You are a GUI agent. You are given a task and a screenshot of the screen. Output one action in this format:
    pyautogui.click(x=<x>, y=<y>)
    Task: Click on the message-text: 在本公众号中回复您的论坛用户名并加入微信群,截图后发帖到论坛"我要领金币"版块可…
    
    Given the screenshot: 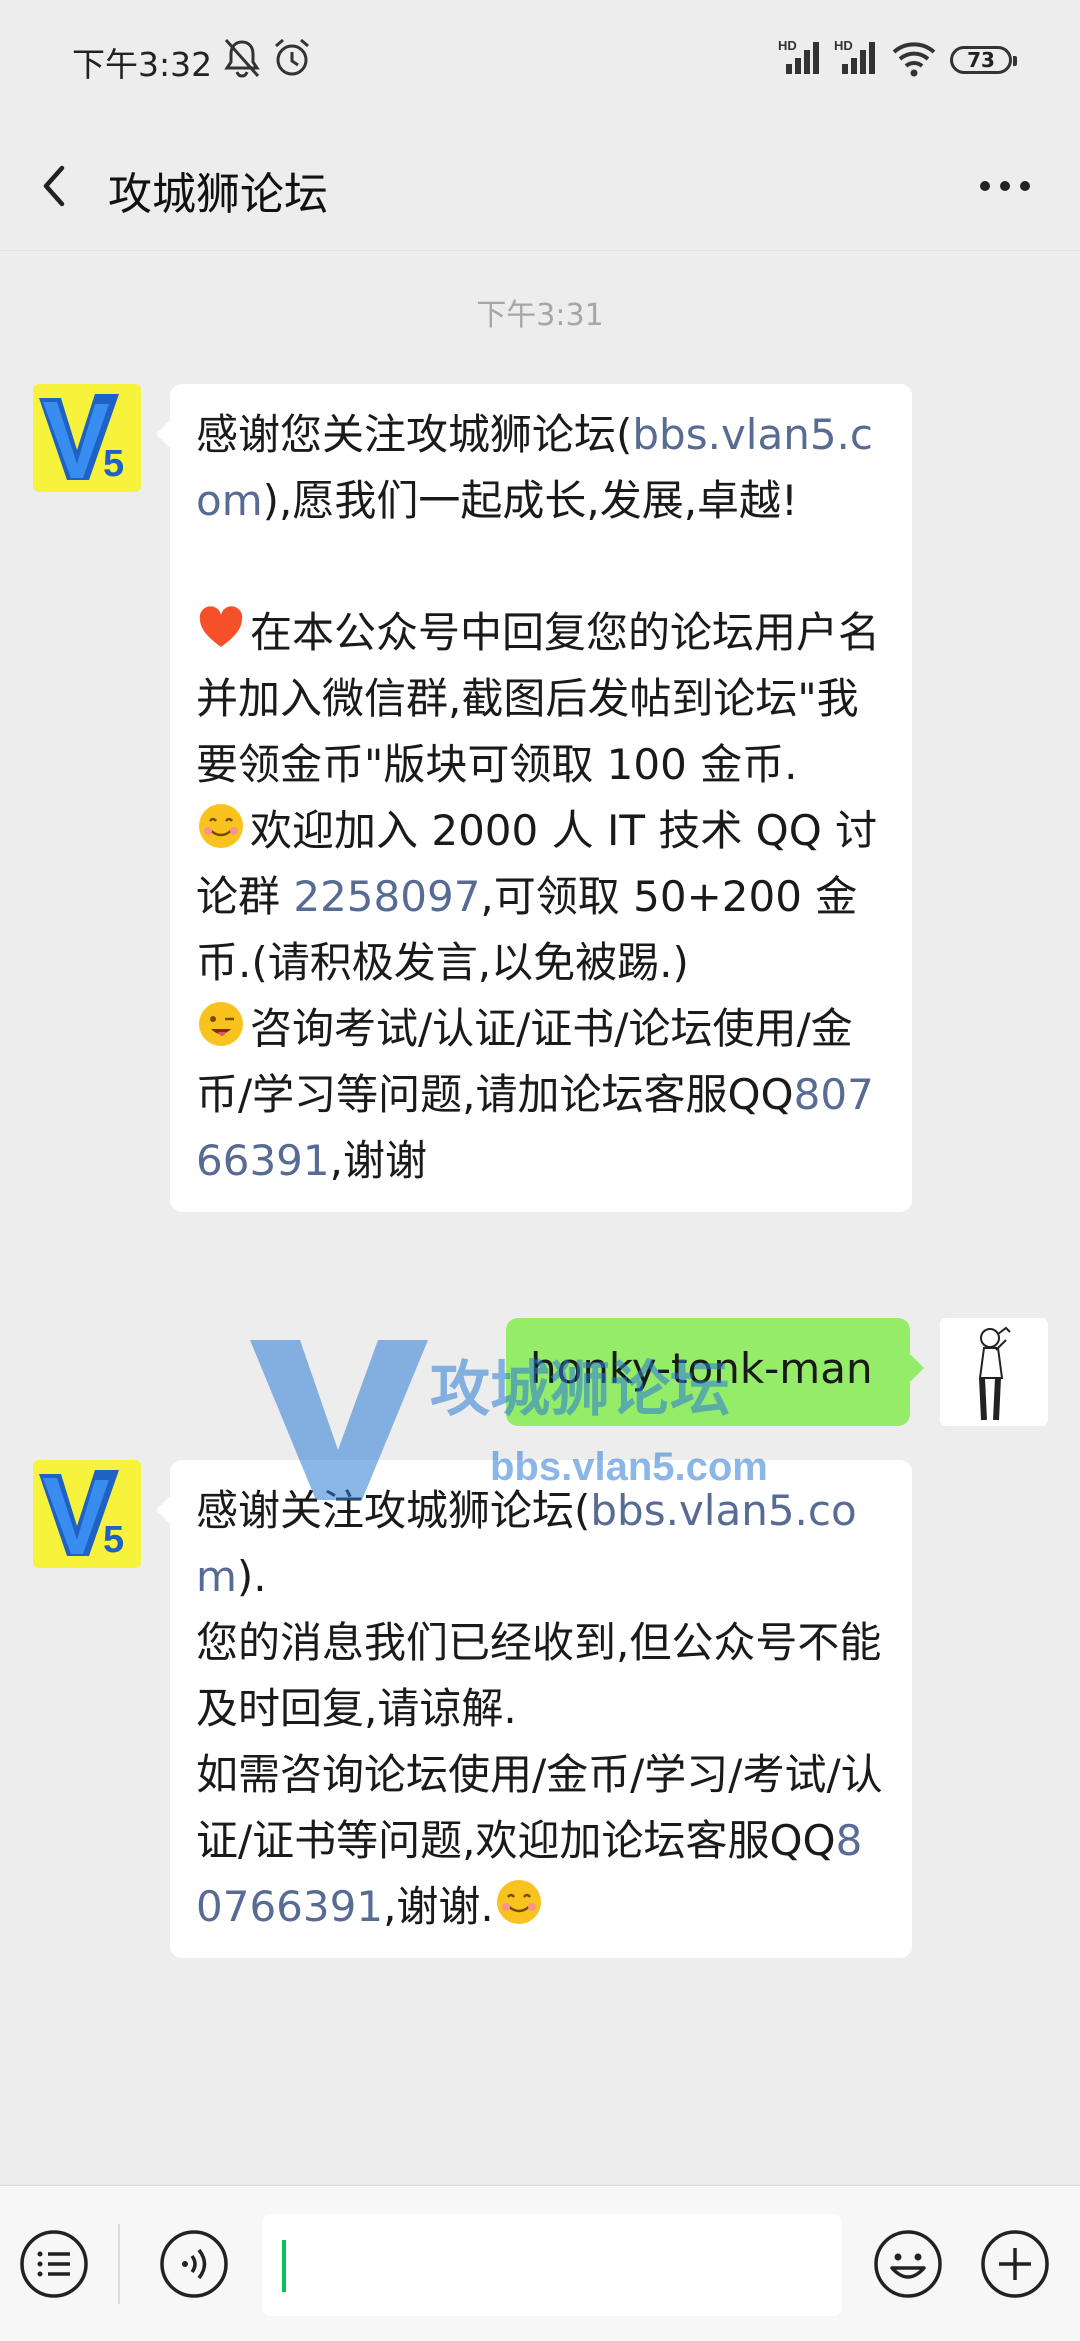 What is the action you would take?
    pyautogui.click(x=538, y=697)
    